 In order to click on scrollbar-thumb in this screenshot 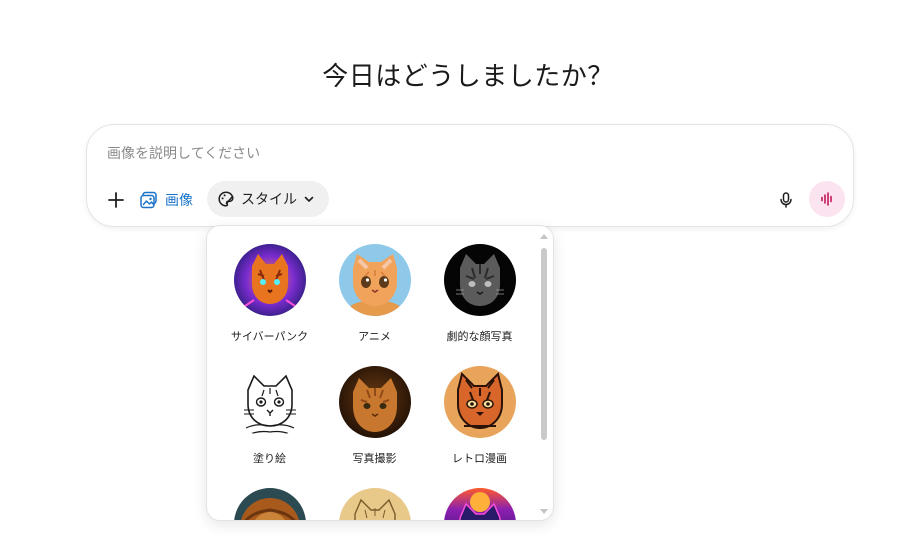, I will do `click(544, 344)`.